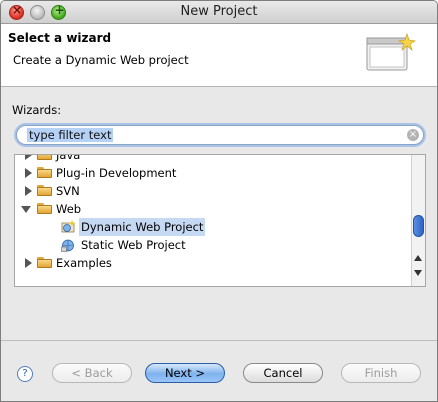 This screenshot has height=402, width=438. What do you see at coordinates (213, 263) in the screenshot?
I see `tree-item-examples: Examples` at bounding box center [213, 263].